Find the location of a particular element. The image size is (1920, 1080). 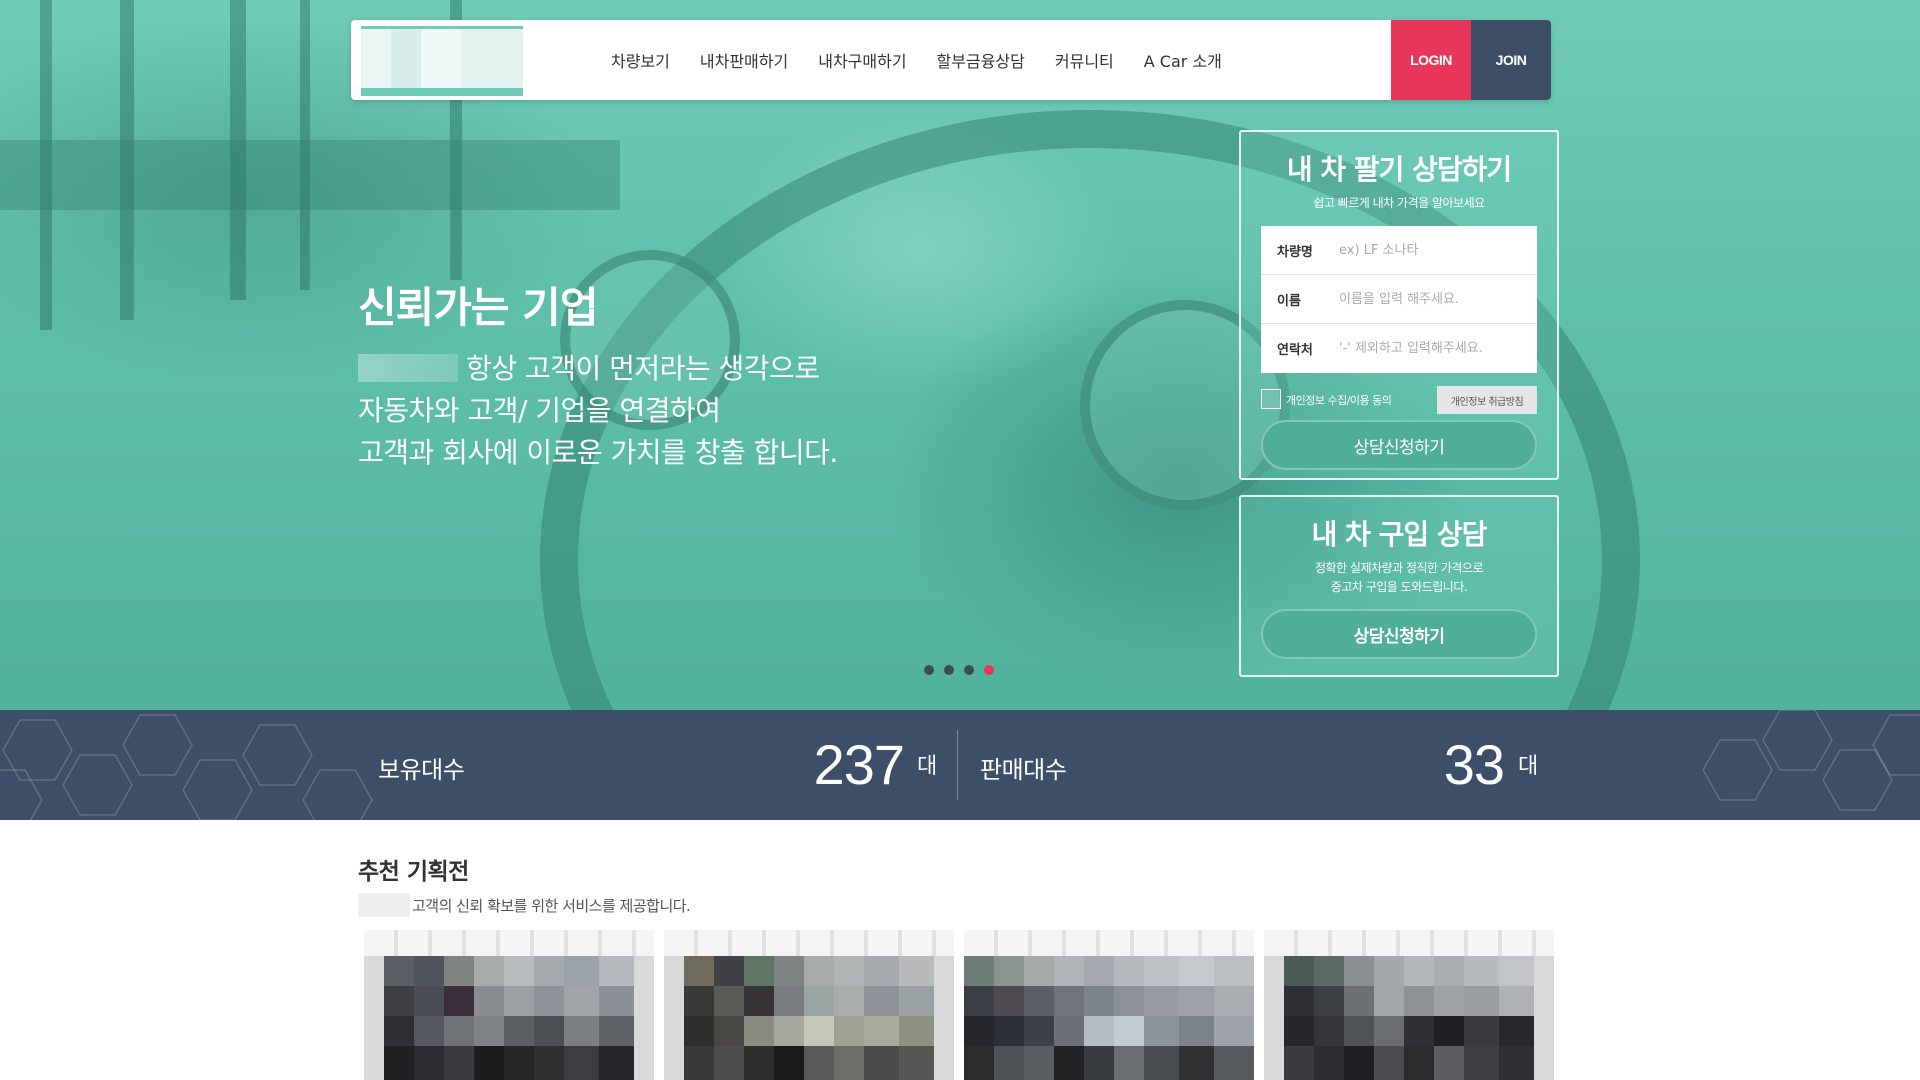

buy-submit-button: 상담신청하기 is located at coordinates (1399, 634).